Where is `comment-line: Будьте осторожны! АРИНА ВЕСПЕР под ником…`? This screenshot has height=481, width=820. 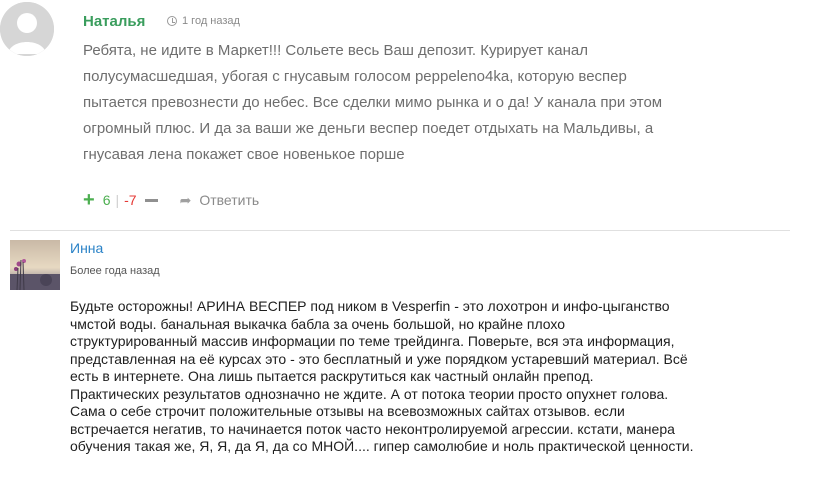
comment-line: Будьте осторожны! АРИНА ВЕСПЕР под ником… is located at coordinates (370, 306).